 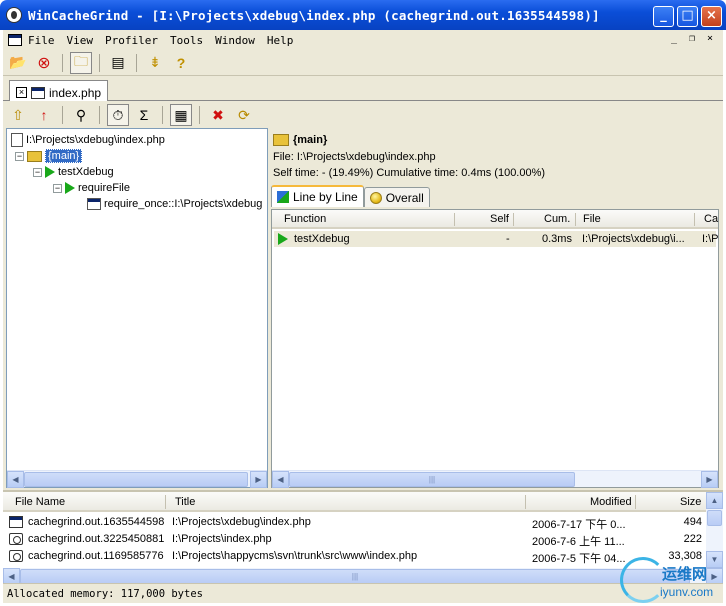 I want to click on list-header: Function Self Cum. File Ca, so click(x=495, y=219).